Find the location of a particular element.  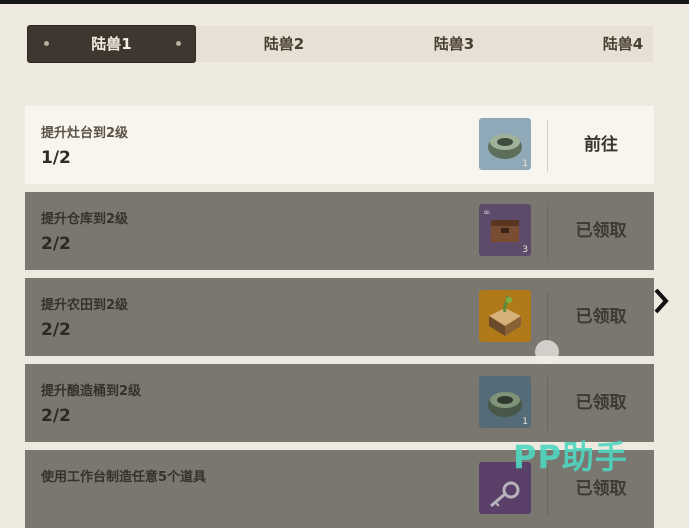

tab-bar: 陆兽1 陆兽2 陆兽3 陆兽4 is located at coordinates (340, 44).